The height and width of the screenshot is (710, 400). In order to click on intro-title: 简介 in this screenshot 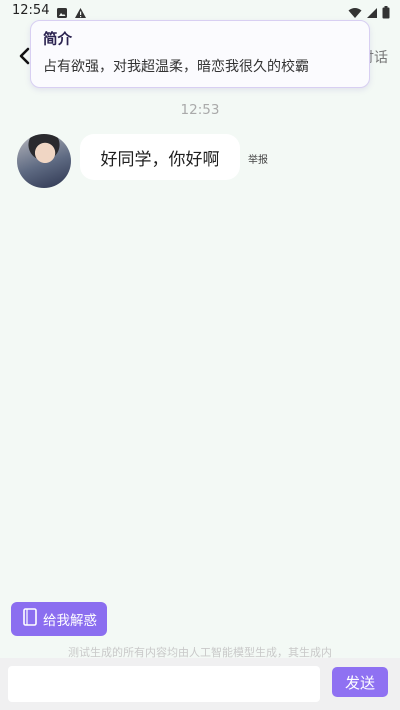, I will do `click(57, 40)`.